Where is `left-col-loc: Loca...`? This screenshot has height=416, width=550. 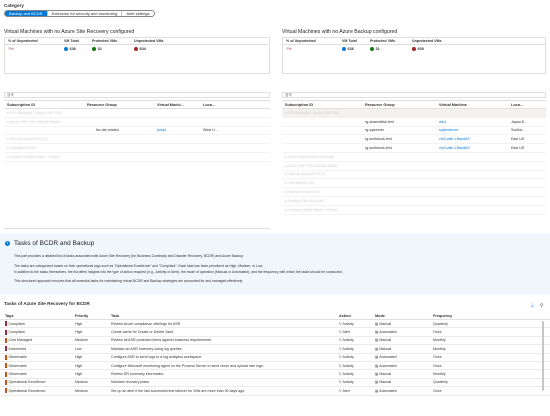
left-col-loc: Loca... is located at coordinates (220, 105).